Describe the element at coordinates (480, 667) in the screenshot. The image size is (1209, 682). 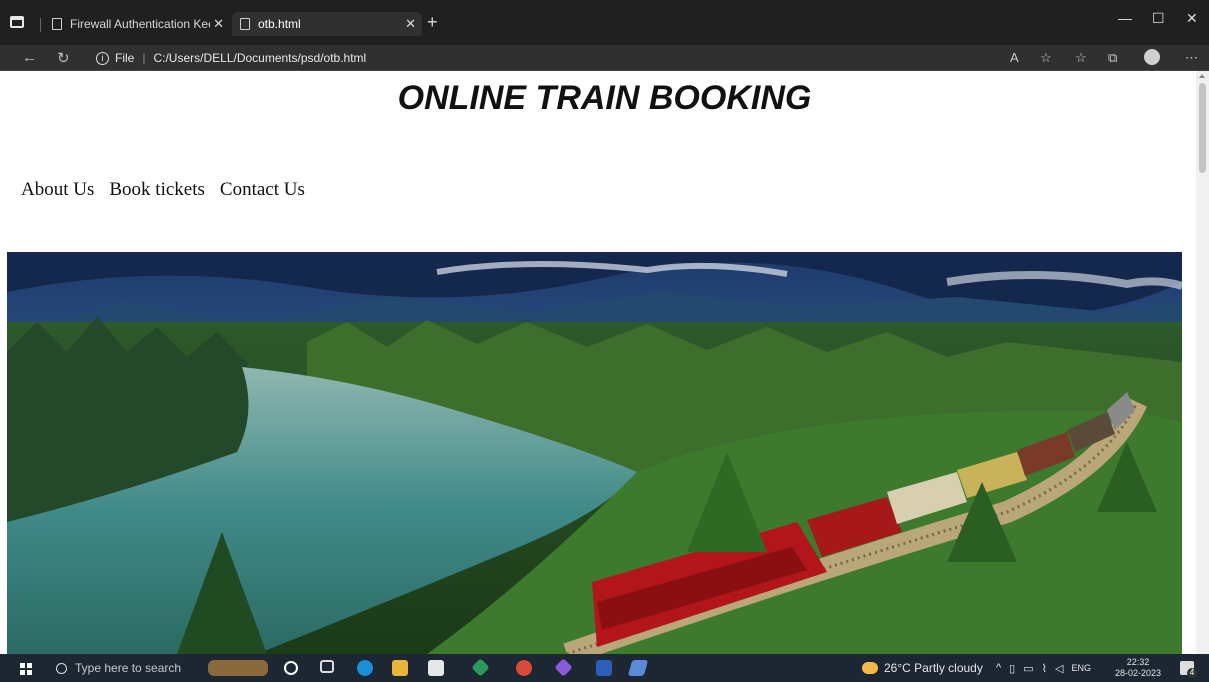
I see `app-diamond-icon` at that location.